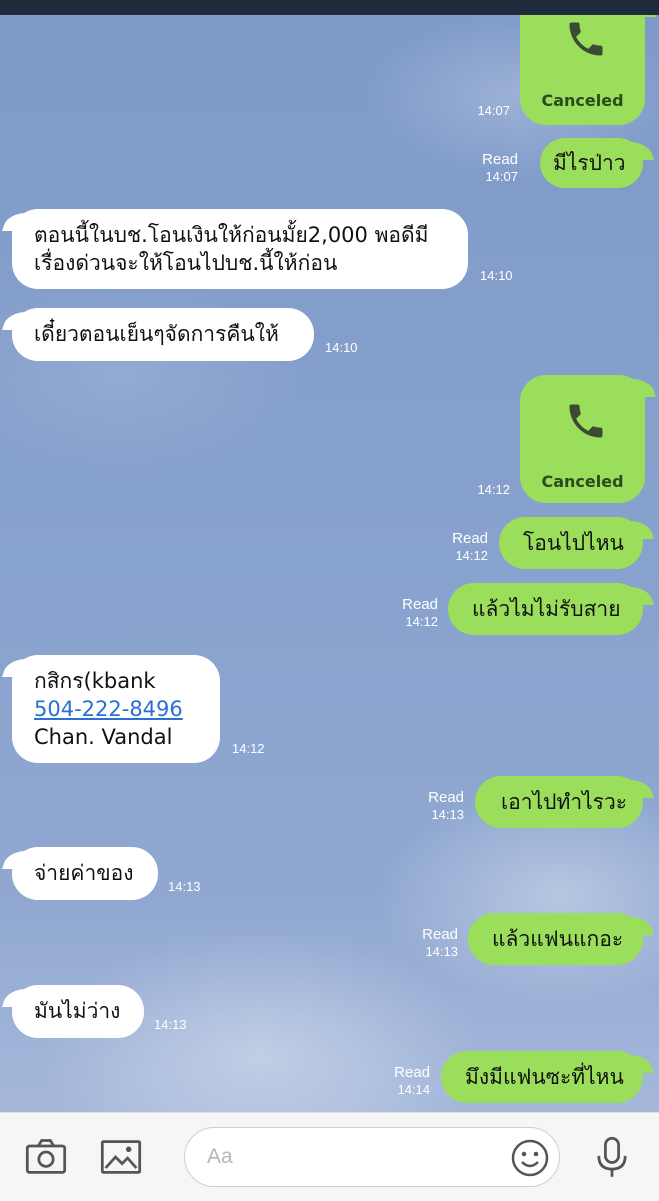  I want to click on message-text: มีไรป่าว, so click(589, 163).